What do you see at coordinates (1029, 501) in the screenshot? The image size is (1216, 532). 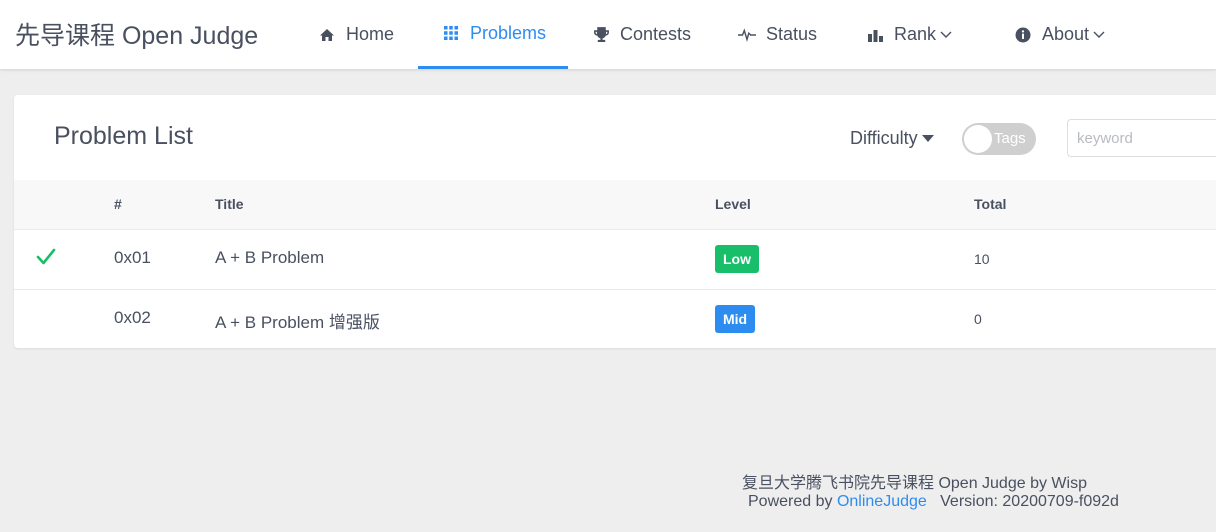 I see `version-text: Version: 20200709-f092d` at bounding box center [1029, 501].